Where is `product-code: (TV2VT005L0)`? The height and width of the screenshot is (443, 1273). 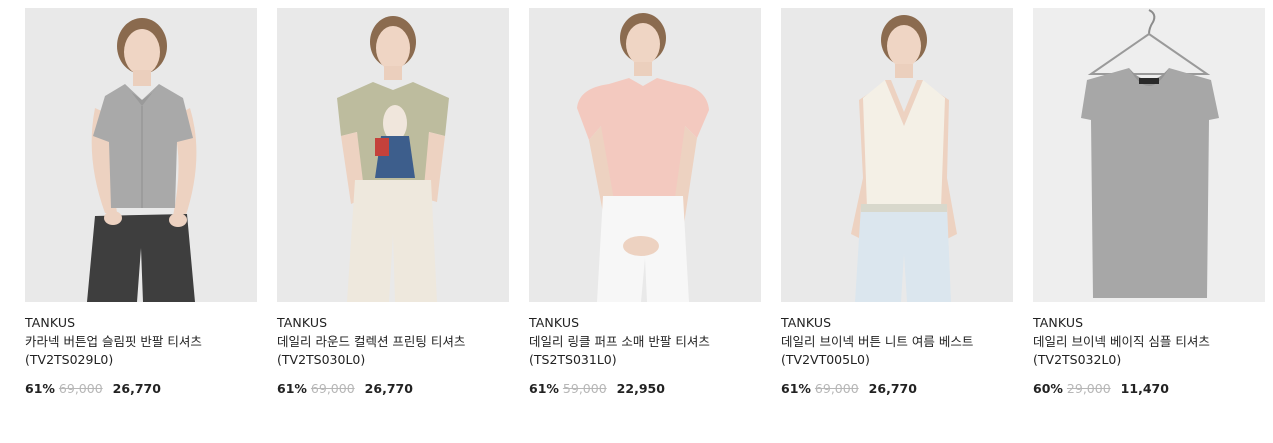 product-code: (TV2VT005L0) is located at coordinates (825, 359).